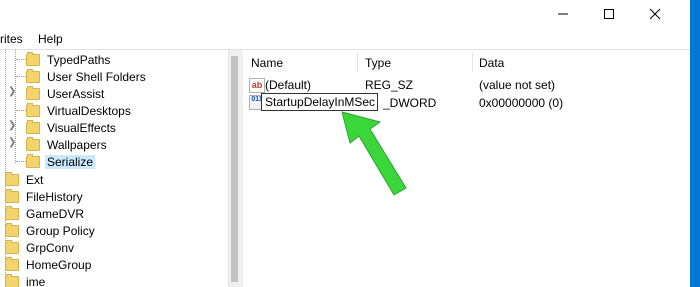 This screenshot has width=700, height=287. I want to click on string-value-icon: ab, so click(257, 85).